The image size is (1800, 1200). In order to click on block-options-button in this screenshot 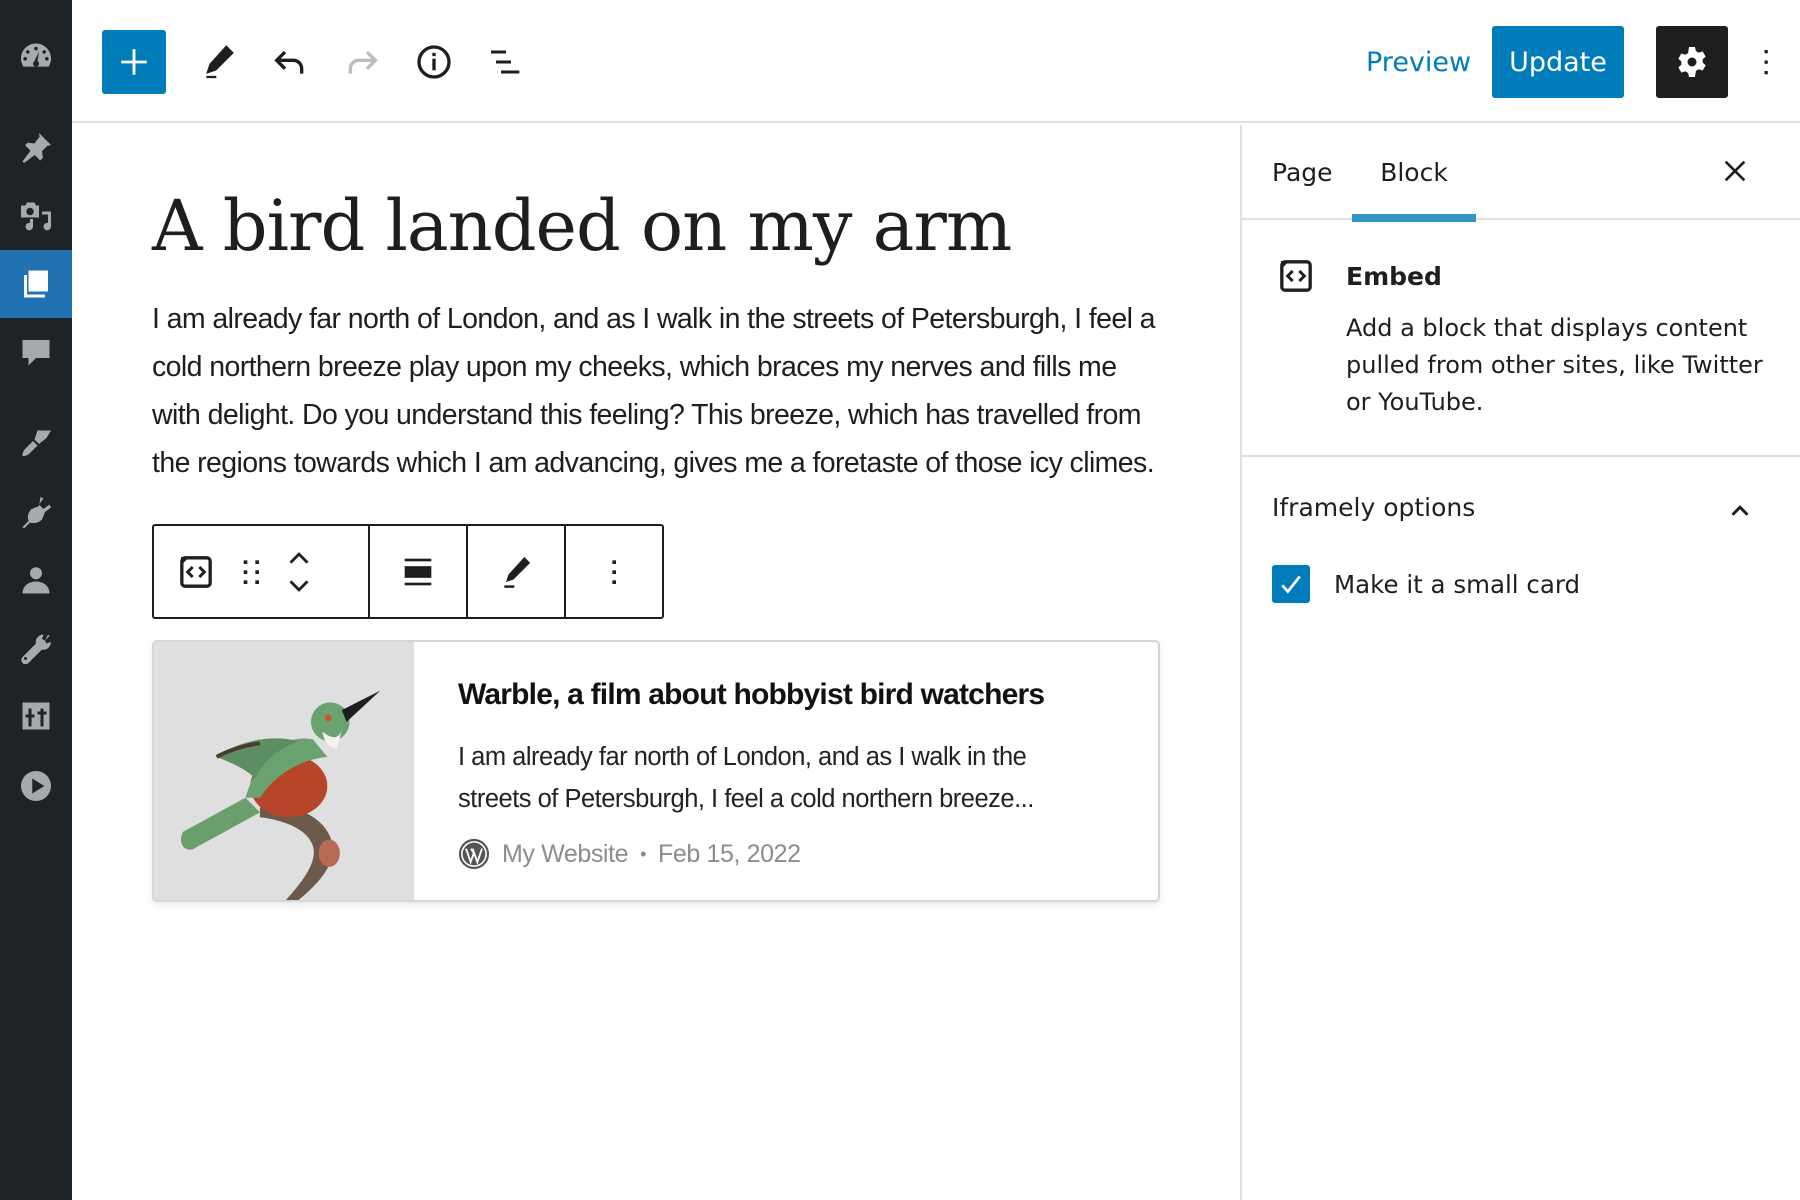, I will do `click(614, 572)`.